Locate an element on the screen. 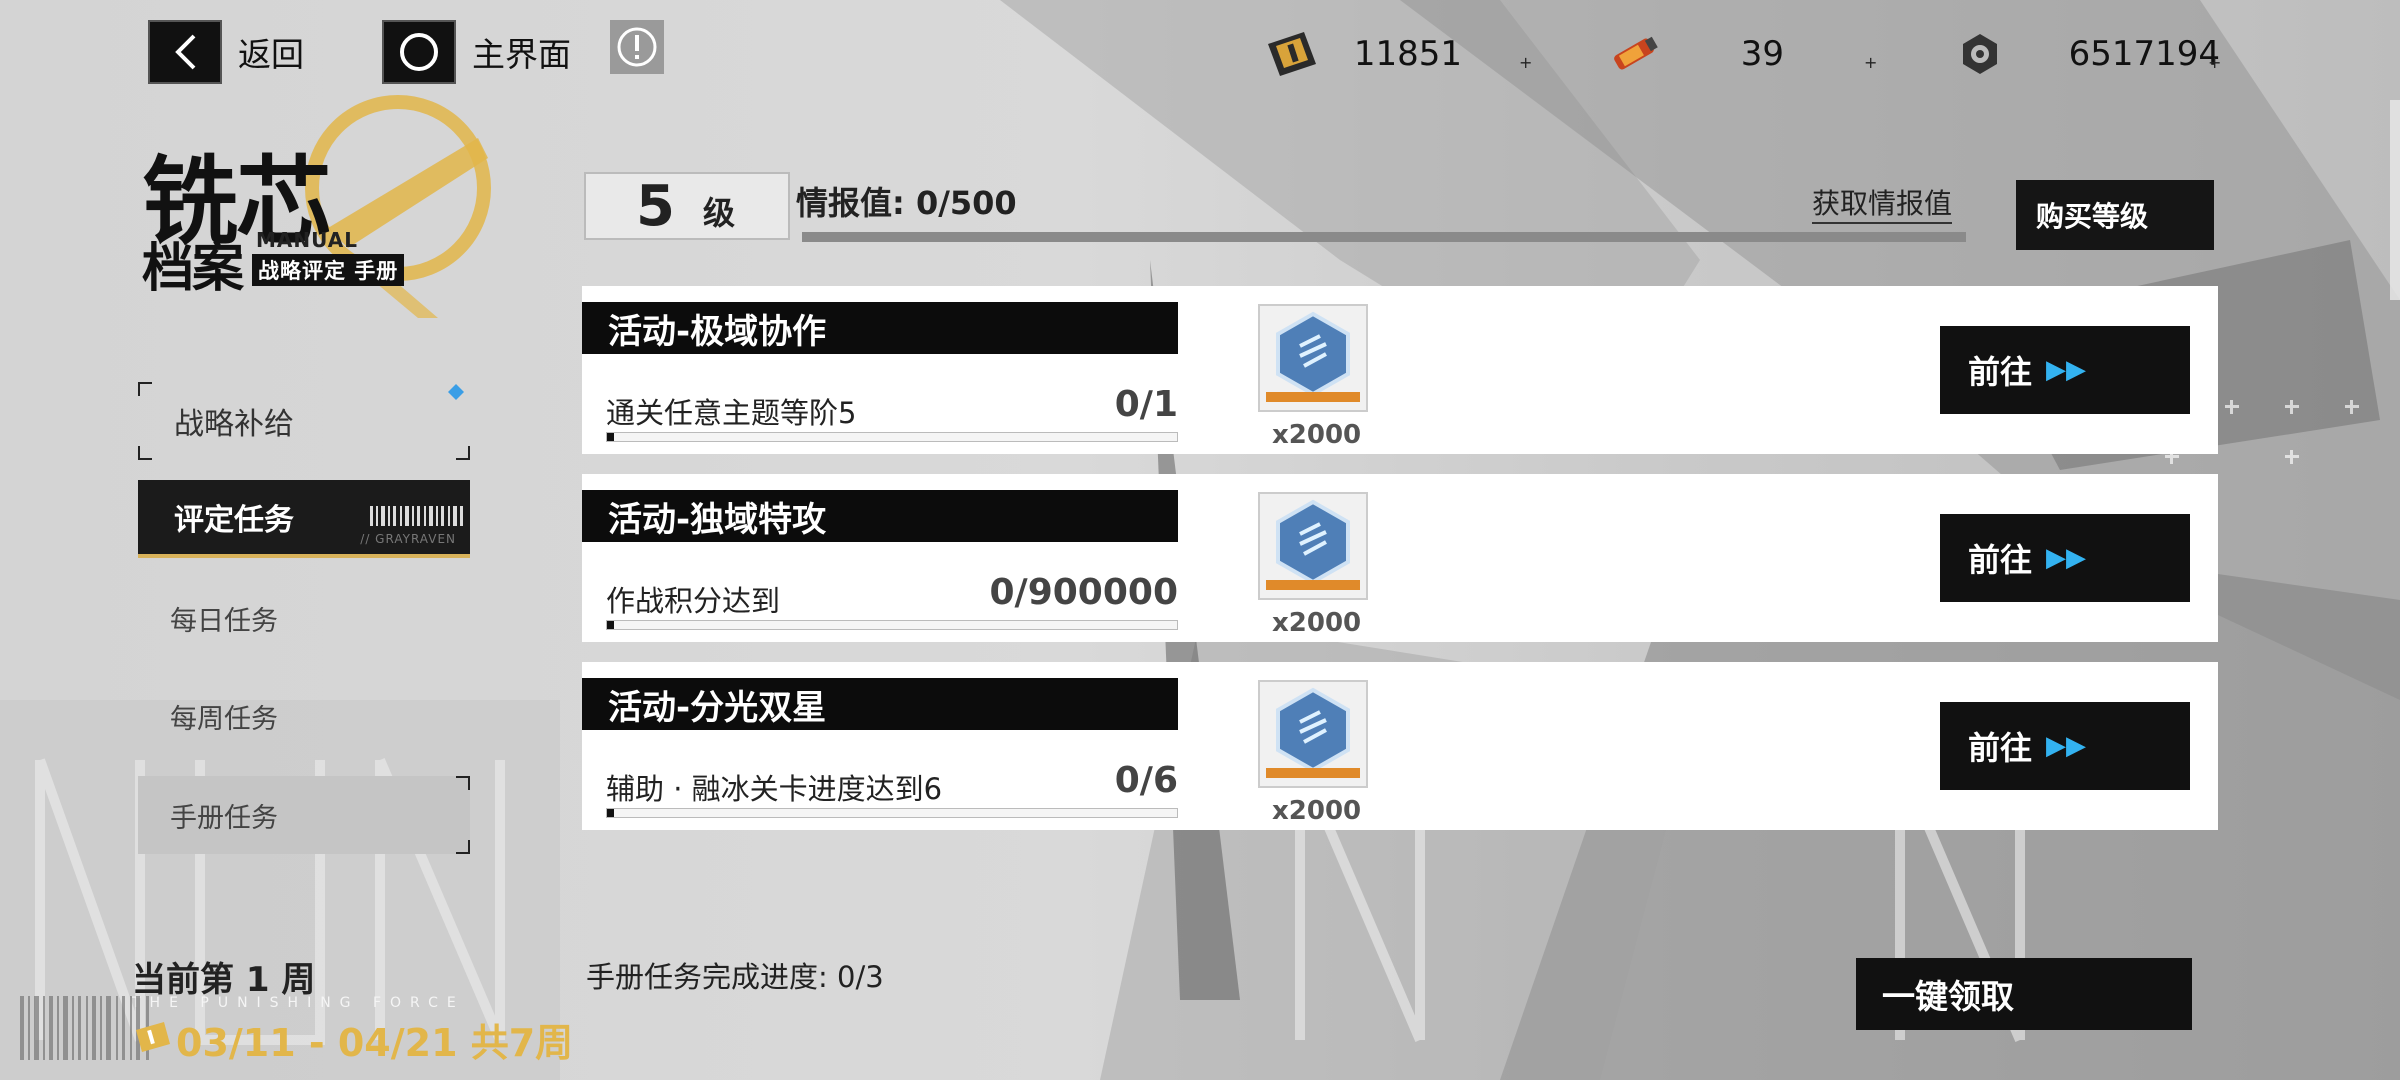 This screenshot has width=2400, height=1080. back-button: 返回 is located at coordinates (226, 52).